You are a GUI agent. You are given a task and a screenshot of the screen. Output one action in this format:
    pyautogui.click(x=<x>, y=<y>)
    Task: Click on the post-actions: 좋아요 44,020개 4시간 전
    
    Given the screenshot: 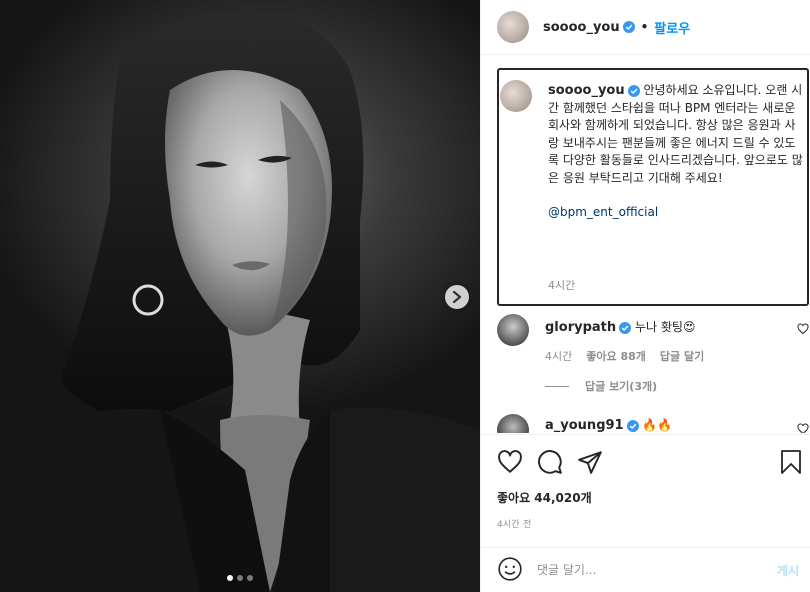 What is the action you would take?
    pyautogui.click(x=645, y=489)
    